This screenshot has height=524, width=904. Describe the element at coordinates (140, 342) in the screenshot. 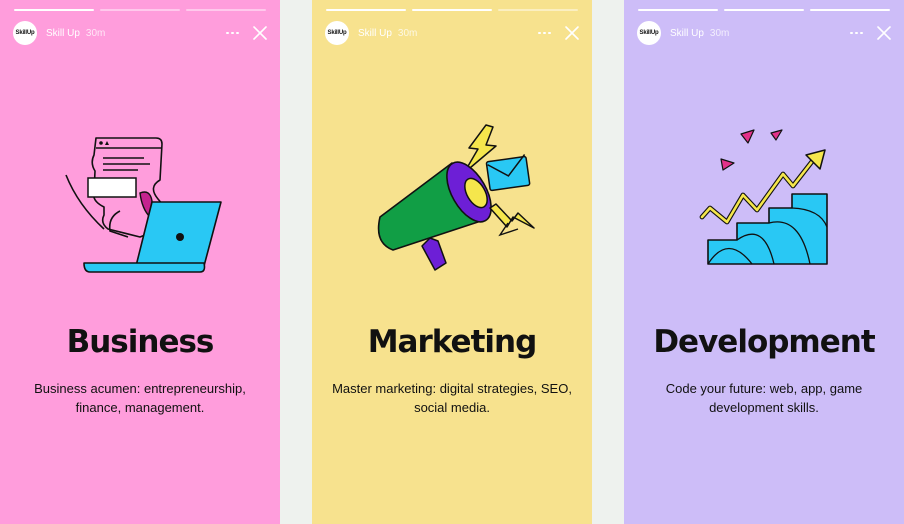

I see `story-title: Business` at that location.